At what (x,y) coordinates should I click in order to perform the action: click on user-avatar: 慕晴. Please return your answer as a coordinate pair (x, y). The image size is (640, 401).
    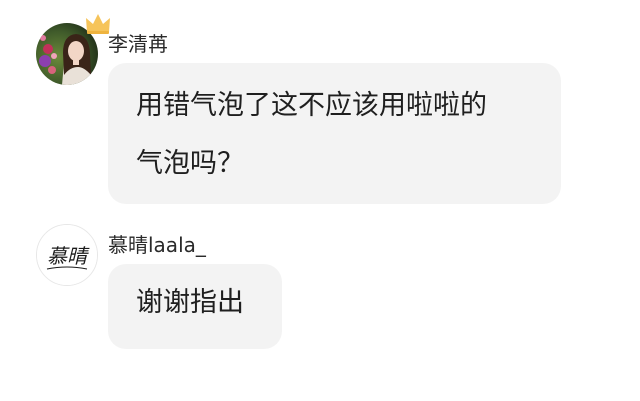
    Looking at the image, I should click on (67, 255).